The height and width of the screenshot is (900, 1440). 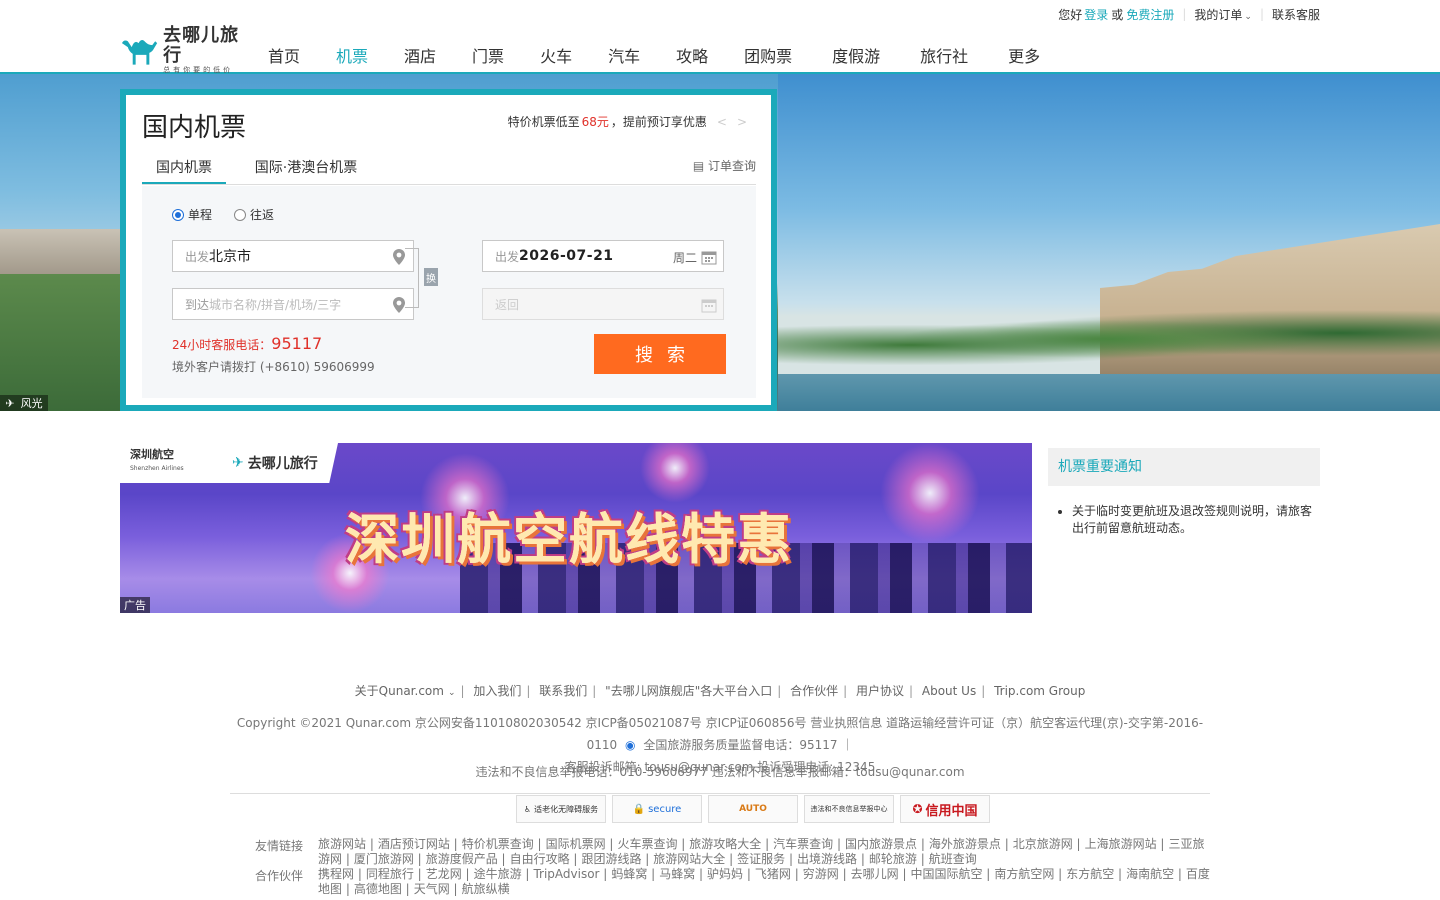 I want to click on photo-tag: ✈ 风光, so click(x=24, y=403).